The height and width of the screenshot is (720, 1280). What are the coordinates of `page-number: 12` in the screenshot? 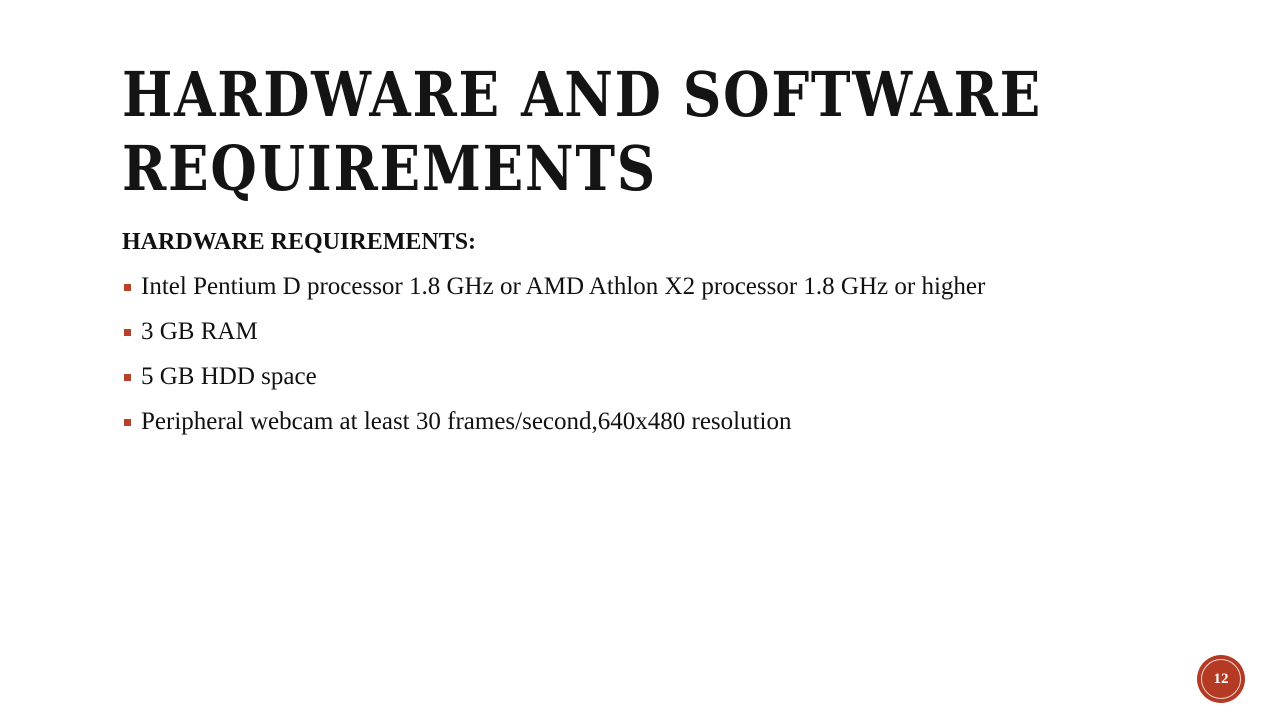 It's located at (1221, 679).